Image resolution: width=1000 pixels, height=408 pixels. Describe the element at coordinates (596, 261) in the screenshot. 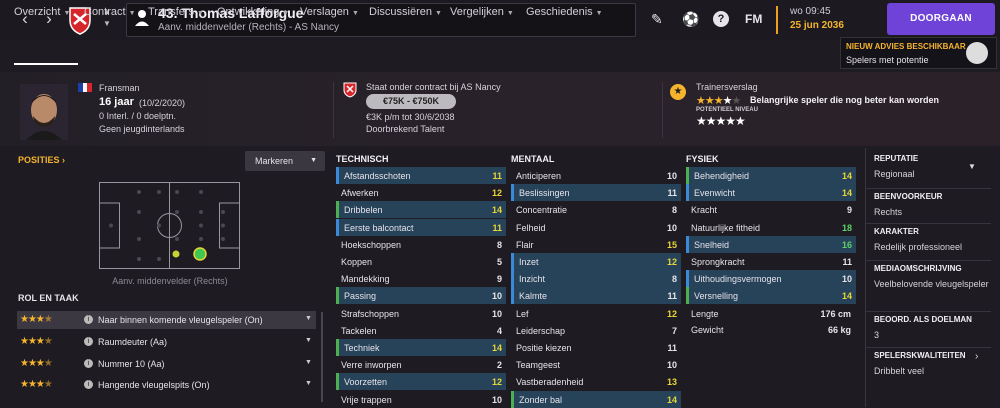

I see `attribute-row: Inzet 12` at that location.